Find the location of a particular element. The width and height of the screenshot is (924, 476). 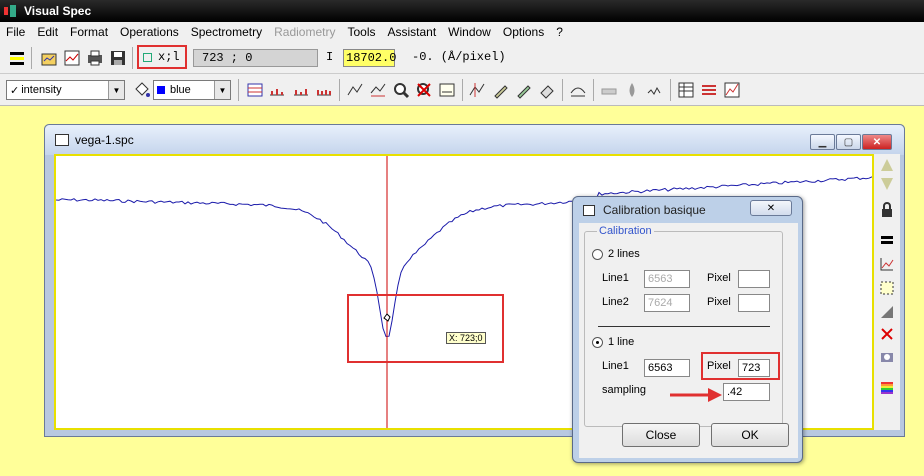

cursor-highlight is located at coordinates (425, 328).